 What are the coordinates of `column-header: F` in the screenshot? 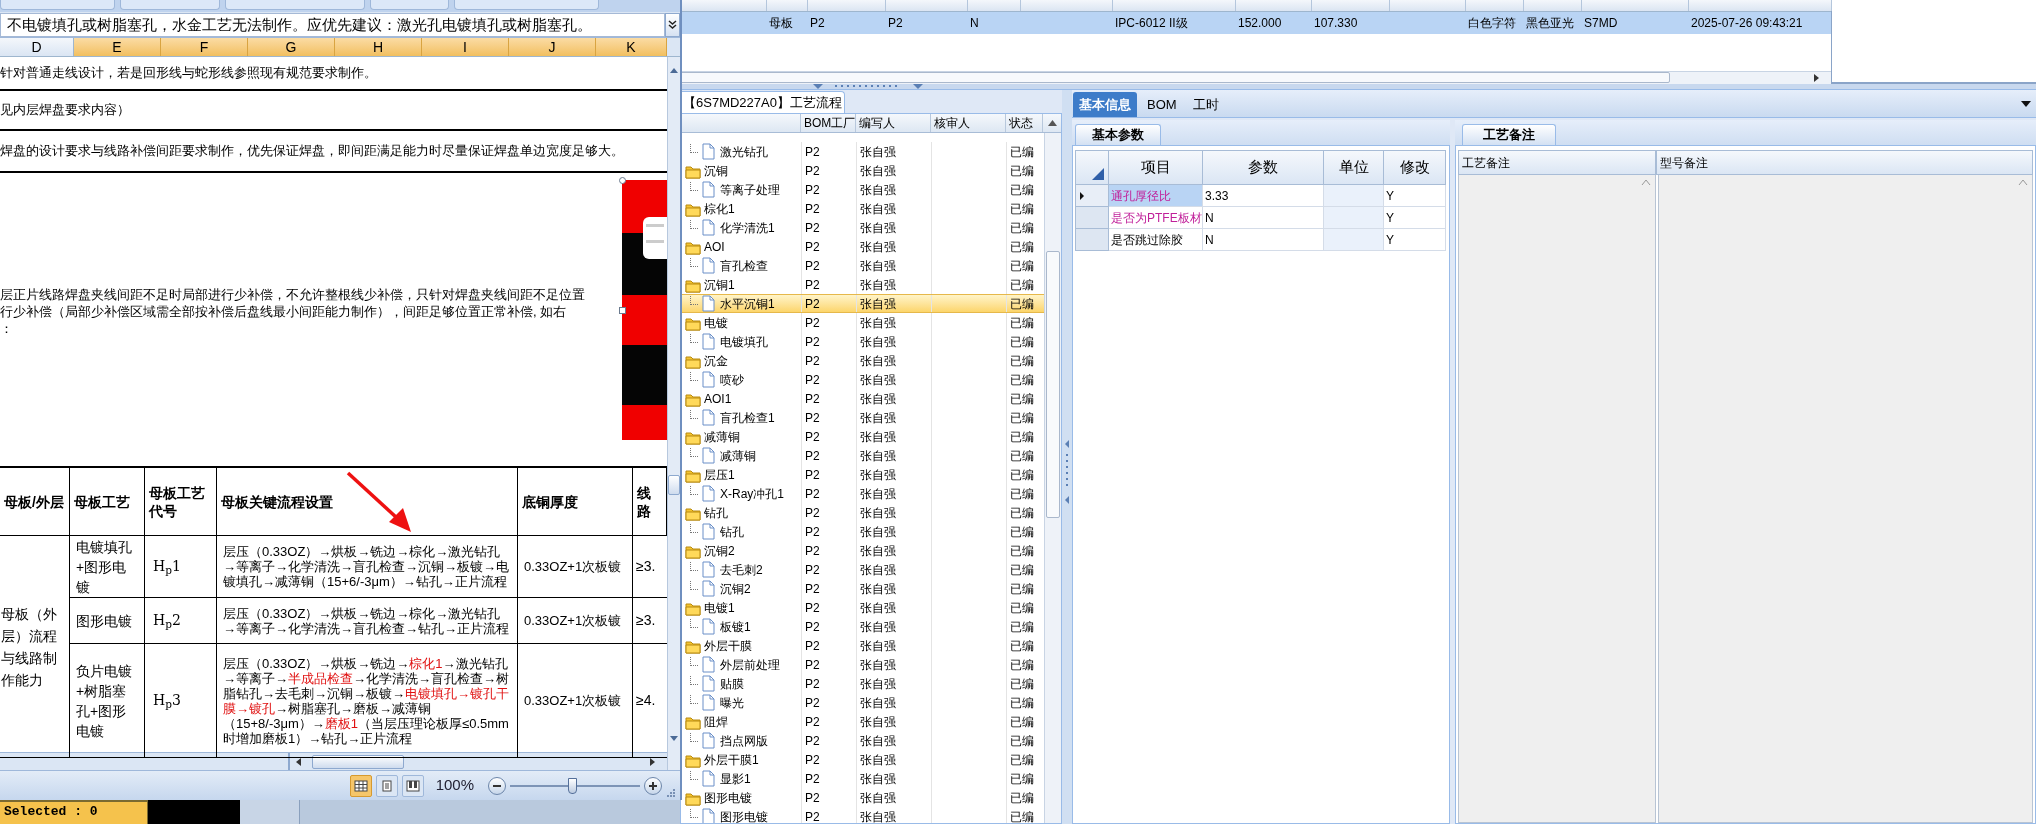 It's located at (204, 47).